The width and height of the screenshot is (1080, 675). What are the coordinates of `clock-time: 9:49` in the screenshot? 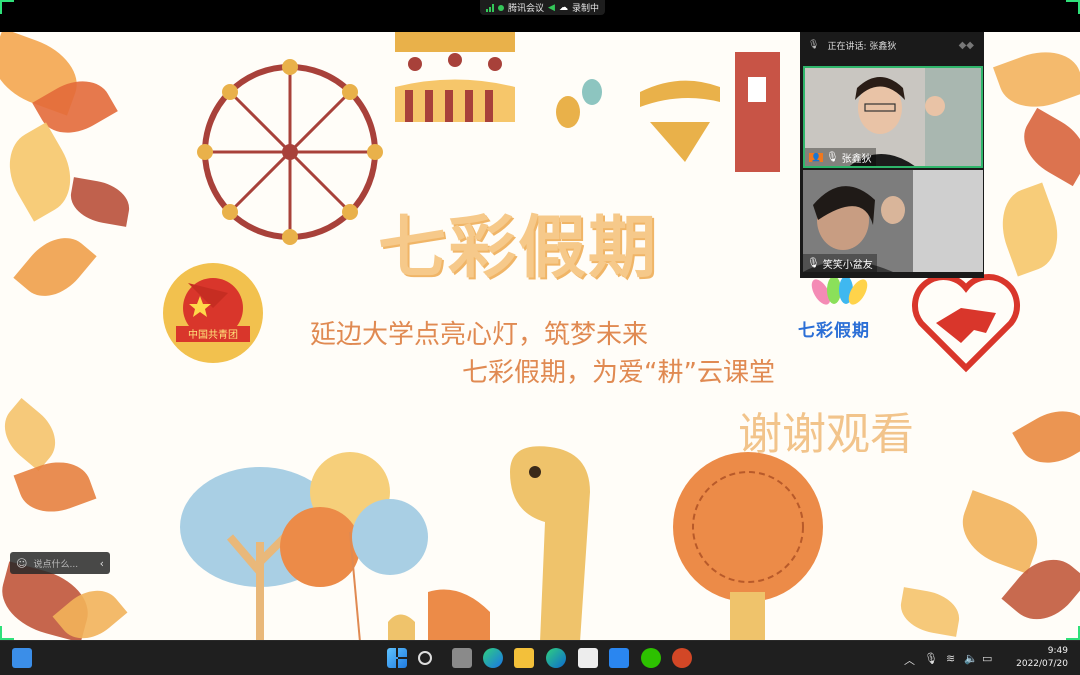 It's located at (1057, 651).